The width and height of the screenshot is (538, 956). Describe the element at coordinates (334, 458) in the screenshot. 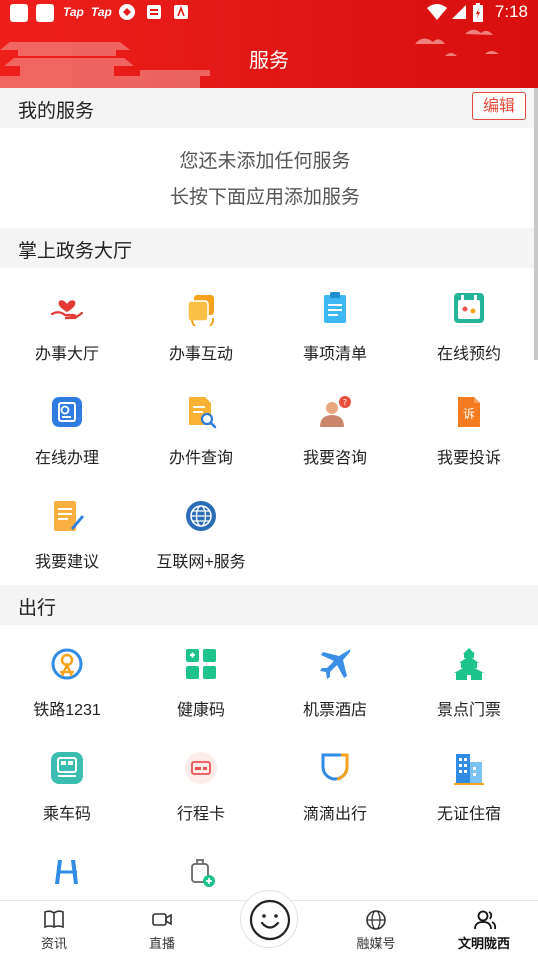

I see `service-label: 我要咨询` at that location.